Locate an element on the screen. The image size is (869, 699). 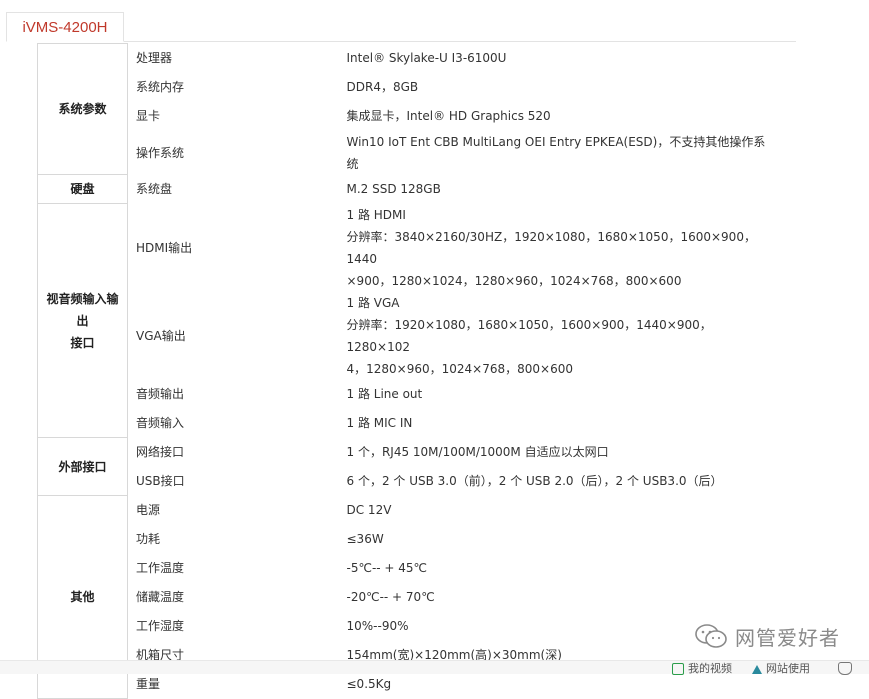
footer-bar is located at coordinates (434, 667).